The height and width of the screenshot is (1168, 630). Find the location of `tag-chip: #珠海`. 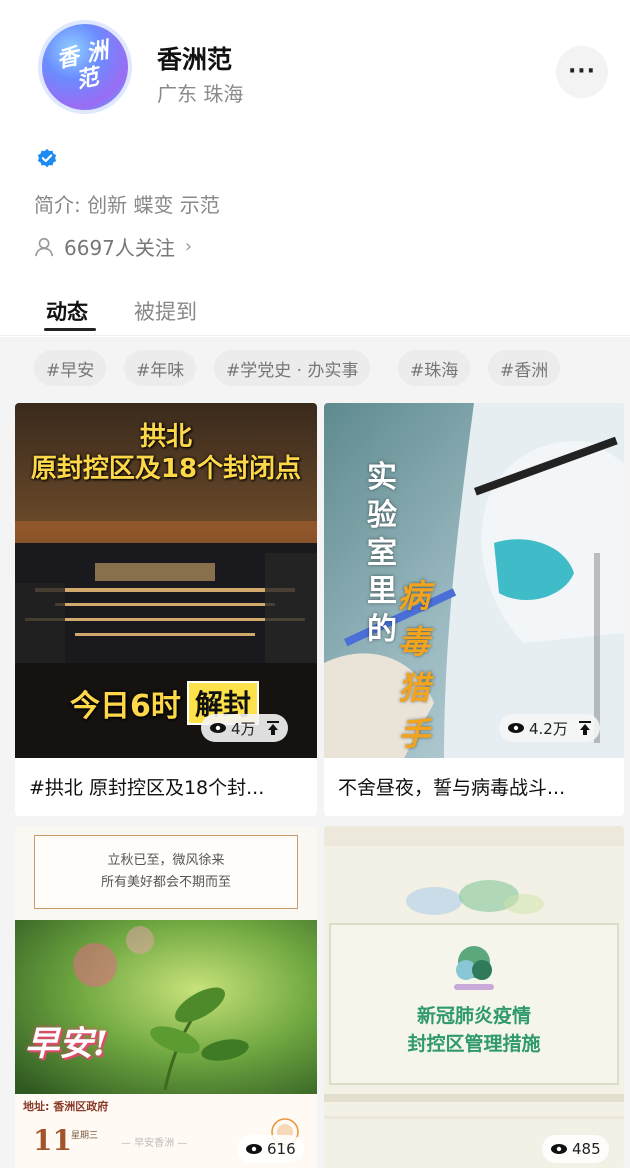

tag-chip: #珠海 is located at coordinates (434, 368).